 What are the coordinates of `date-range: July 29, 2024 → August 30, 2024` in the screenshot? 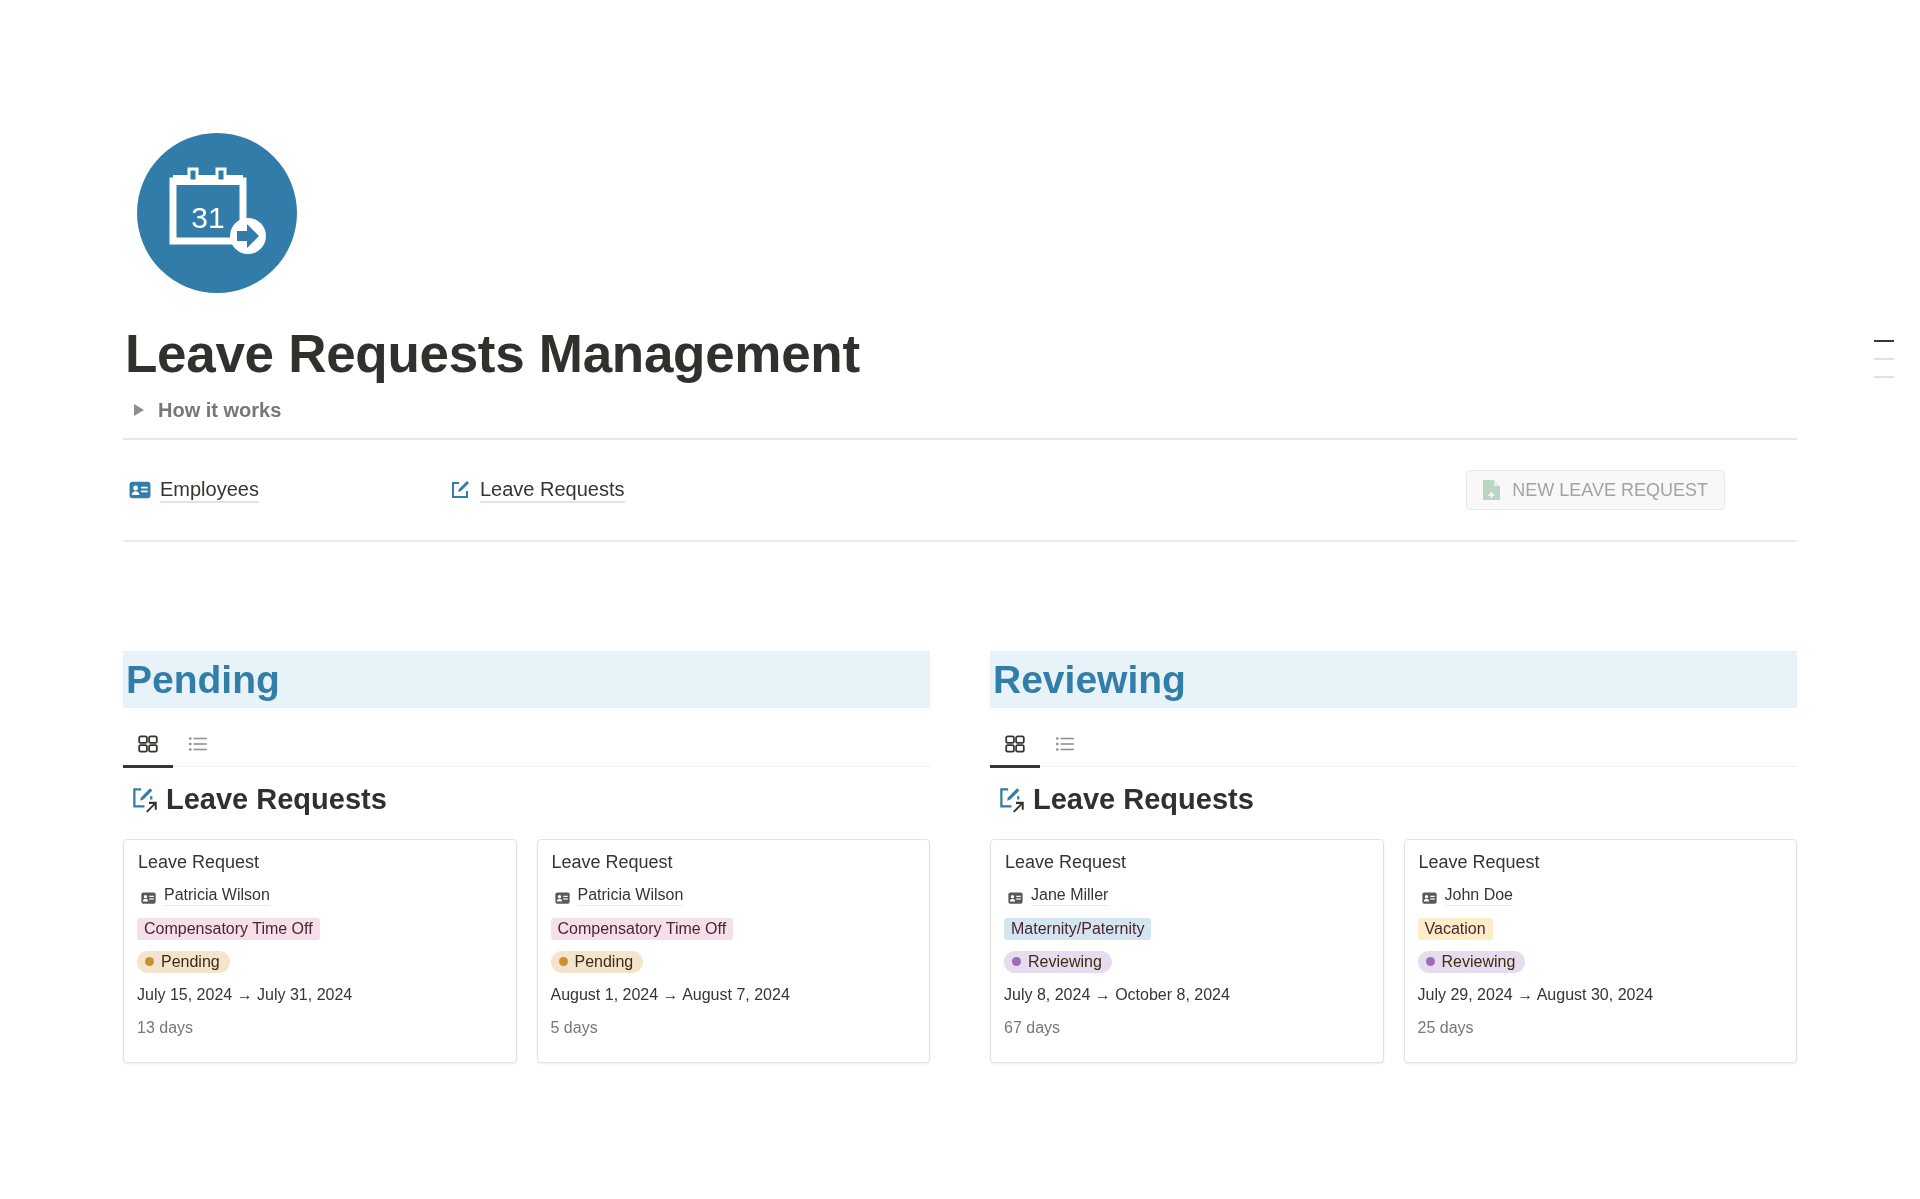 It's located at (1536, 994).